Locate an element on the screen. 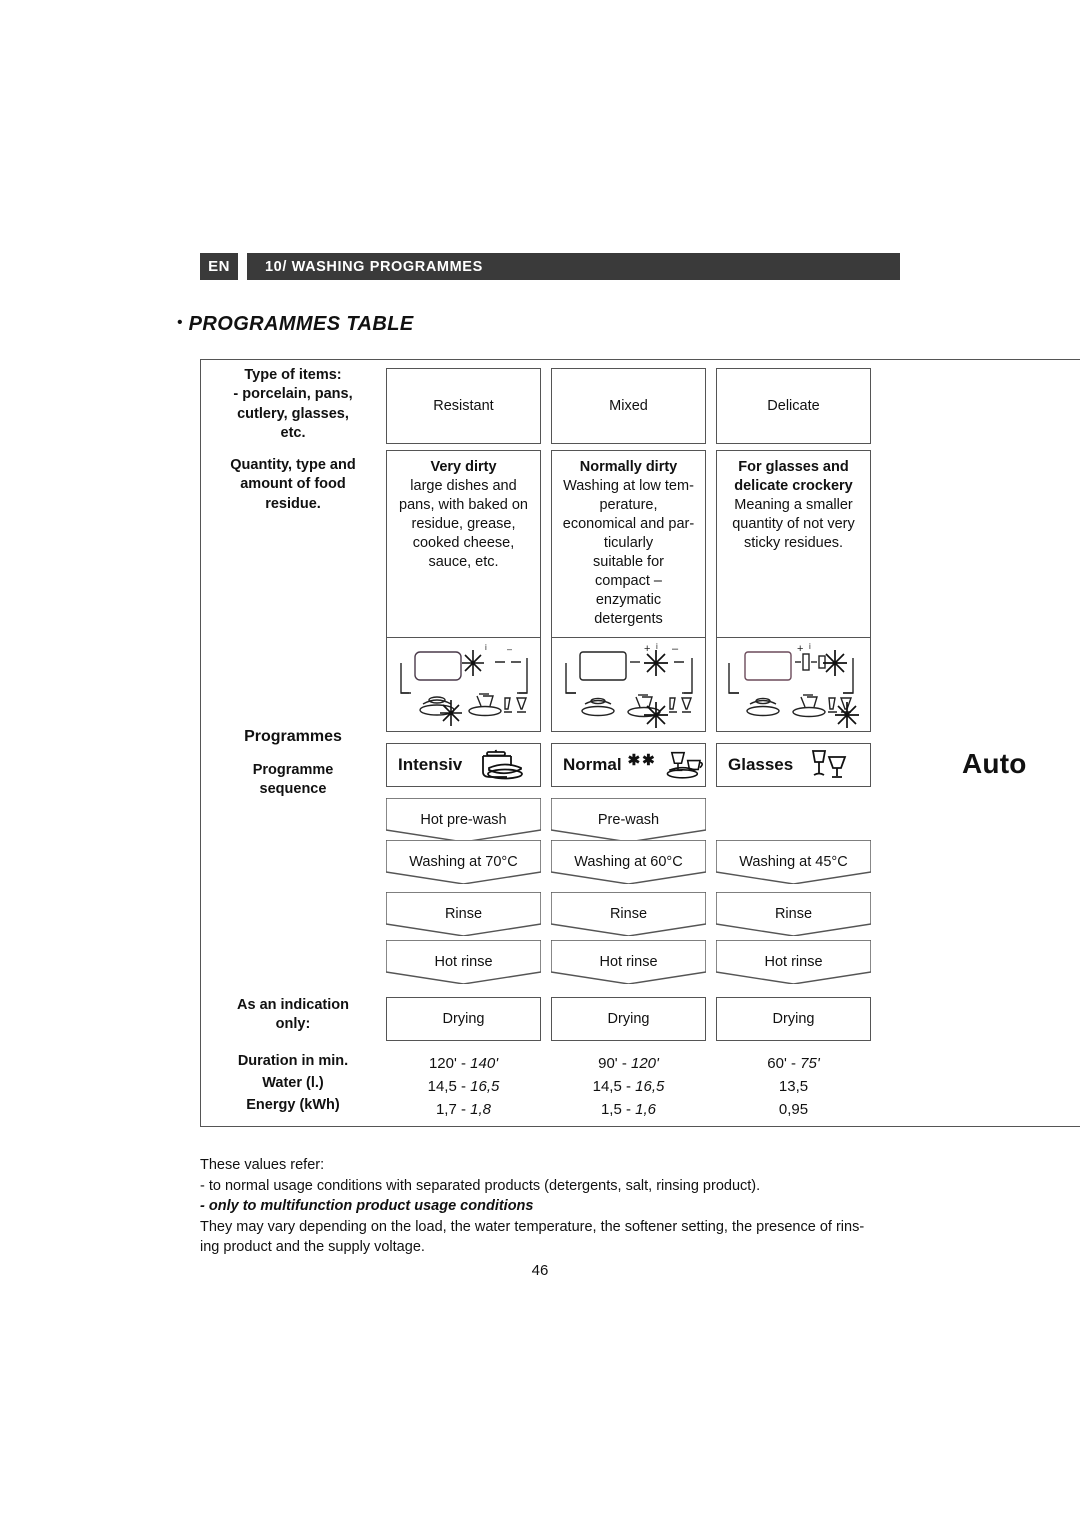 This screenshot has height=1527, width=1080. programme-name-glasses: Glasses is located at coordinates (793, 765).